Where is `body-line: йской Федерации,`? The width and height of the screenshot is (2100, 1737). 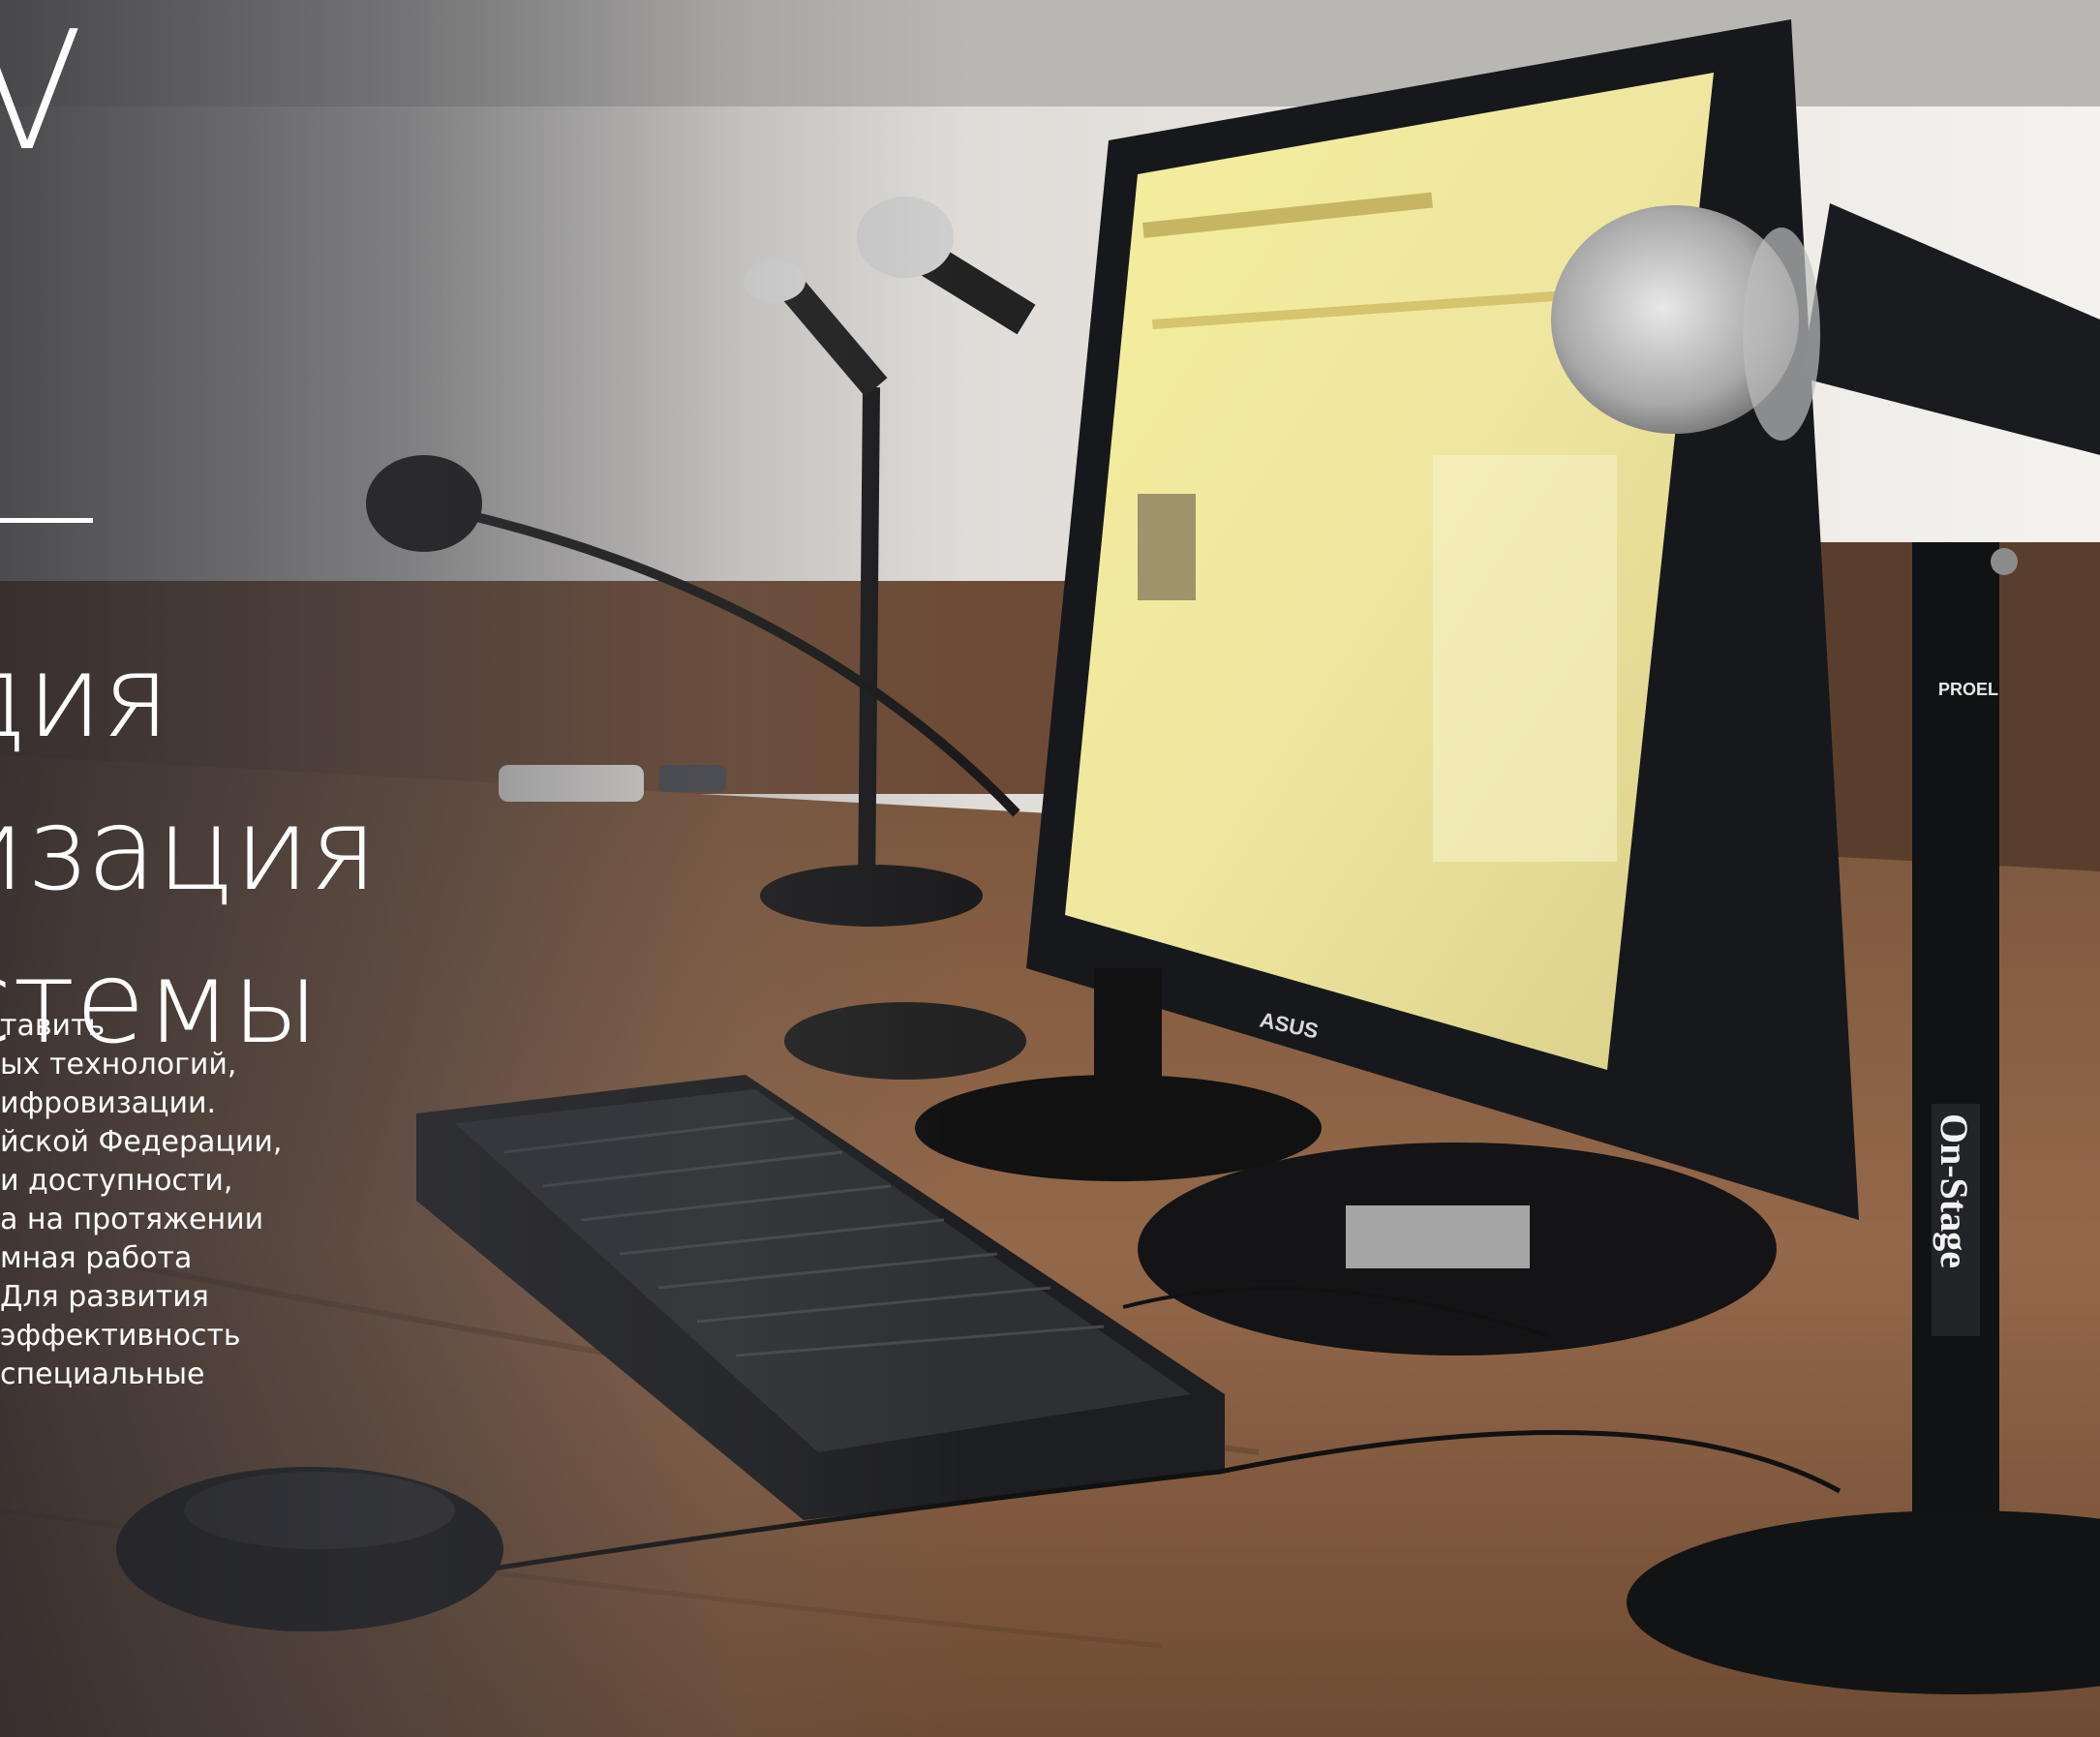
body-line: йской Федерации, is located at coordinates (141, 1142).